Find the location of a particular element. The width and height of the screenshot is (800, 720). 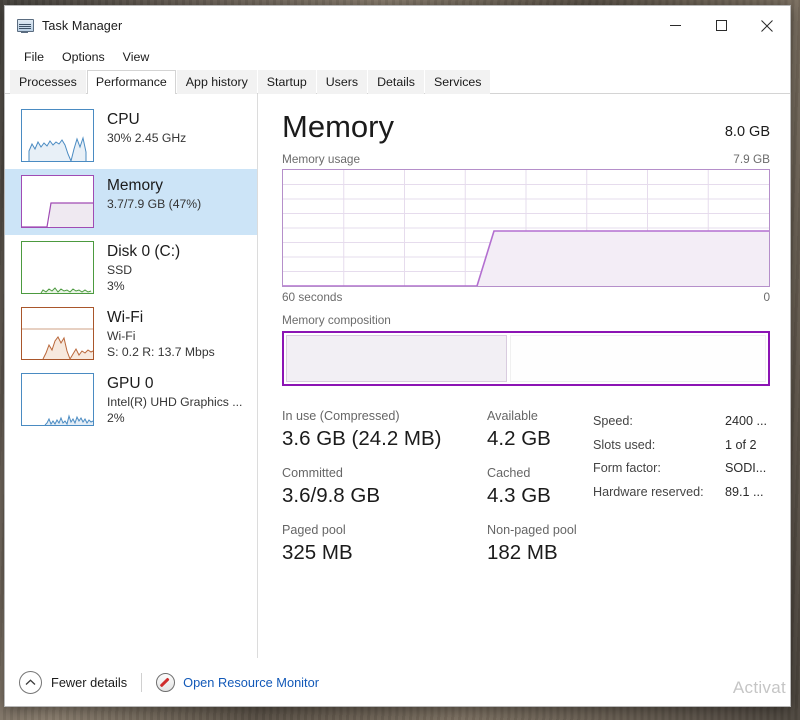

sidebar-item-wifi: Wi-Fi Wi-Fi S: 0.2 R: 13.7 Mbps is located at coordinates (131, 334).